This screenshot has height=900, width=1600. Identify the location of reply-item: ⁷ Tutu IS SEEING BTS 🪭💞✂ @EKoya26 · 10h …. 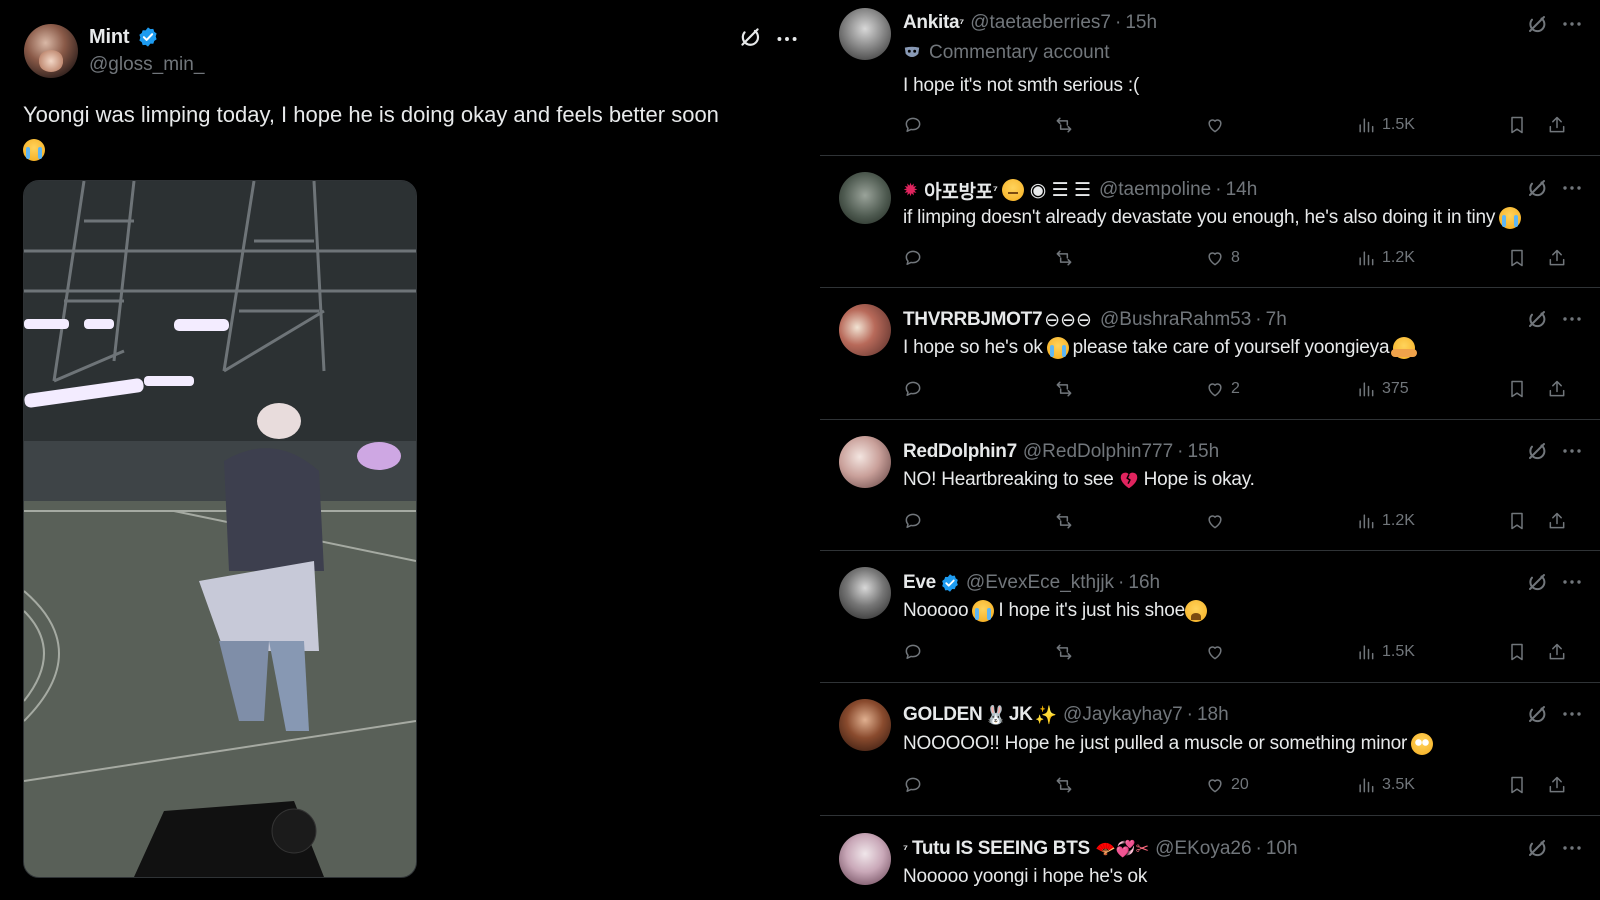
(1210, 857).